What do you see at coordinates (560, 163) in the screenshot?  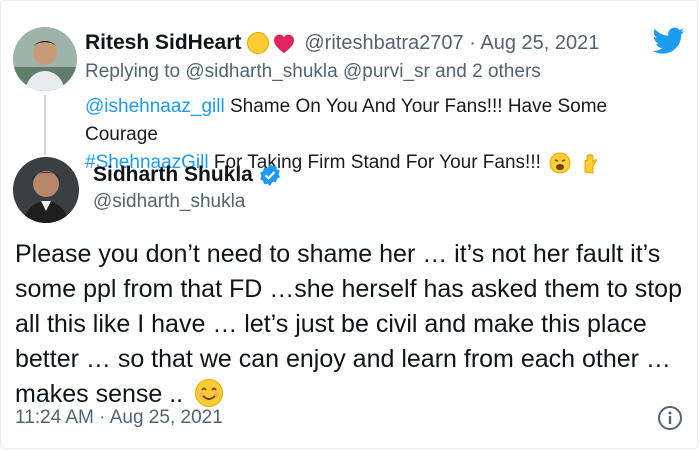 I see `weary-face-emoji-icon` at bounding box center [560, 163].